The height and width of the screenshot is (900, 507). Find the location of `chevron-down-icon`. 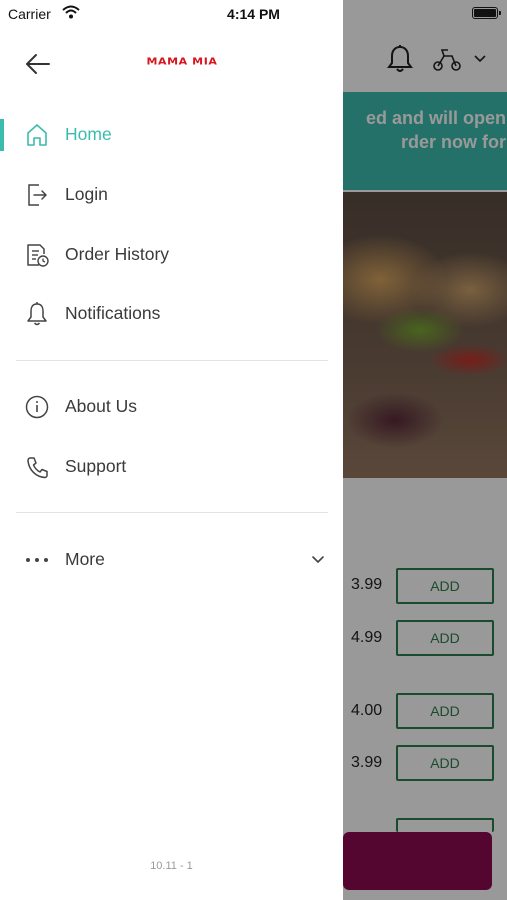

chevron-down-icon is located at coordinates (318, 559).